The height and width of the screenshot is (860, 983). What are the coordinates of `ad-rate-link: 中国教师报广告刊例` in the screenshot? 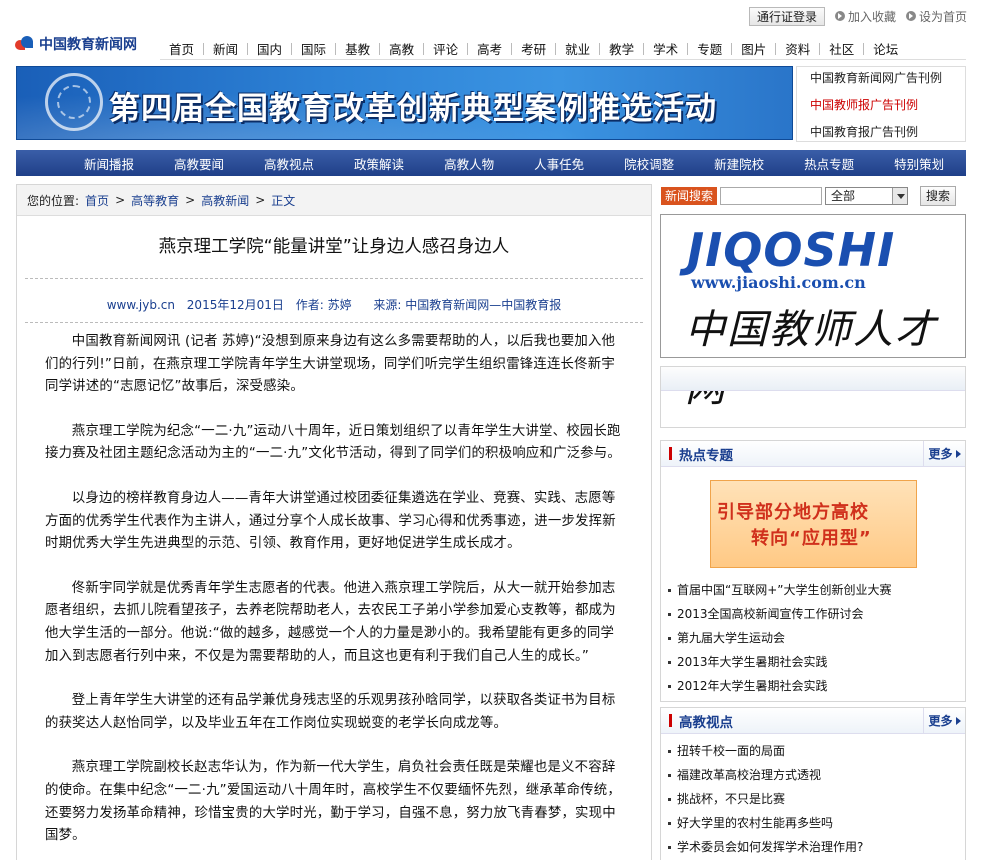 It's located at (887, 109).